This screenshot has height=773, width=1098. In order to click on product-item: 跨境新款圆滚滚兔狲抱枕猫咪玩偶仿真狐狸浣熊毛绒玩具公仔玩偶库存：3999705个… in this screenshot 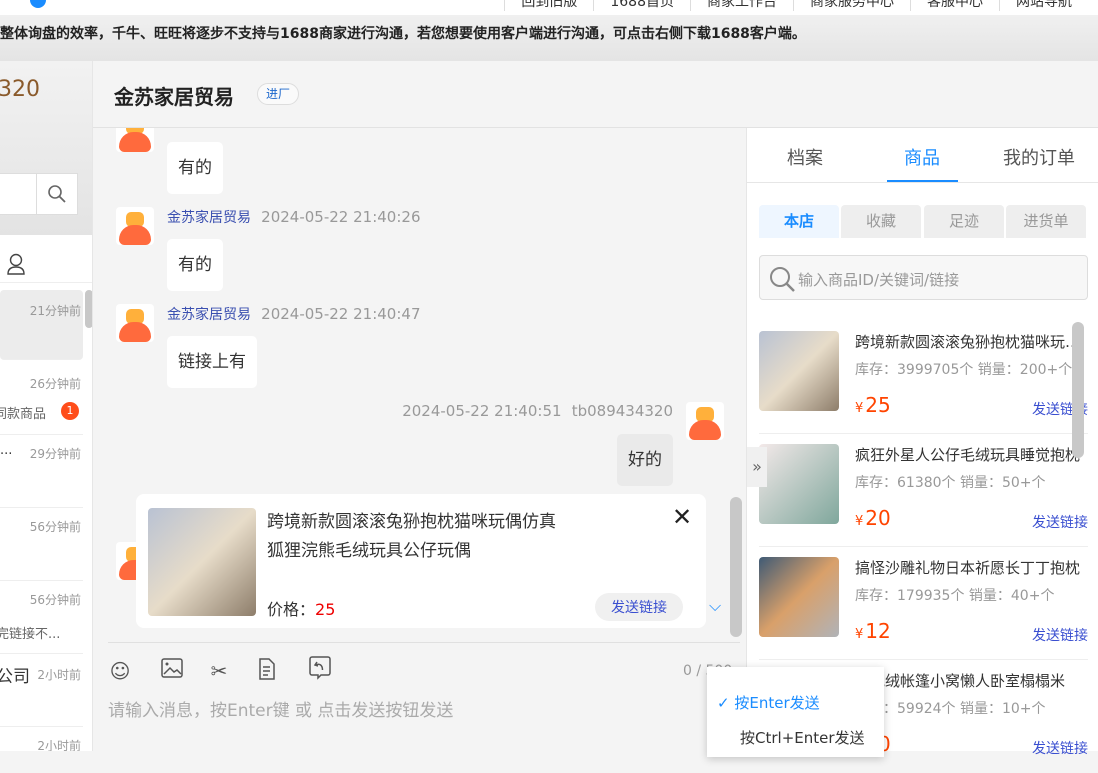, I will do `click(923, 377)`.